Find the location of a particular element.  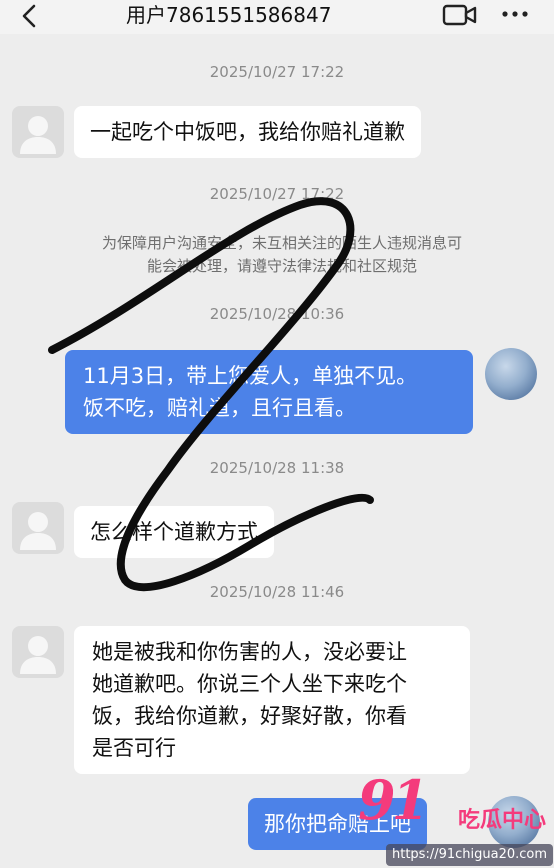

message-line: 饭不吃，赔礼道，且行且看。 is located at coordinates (219, 408).